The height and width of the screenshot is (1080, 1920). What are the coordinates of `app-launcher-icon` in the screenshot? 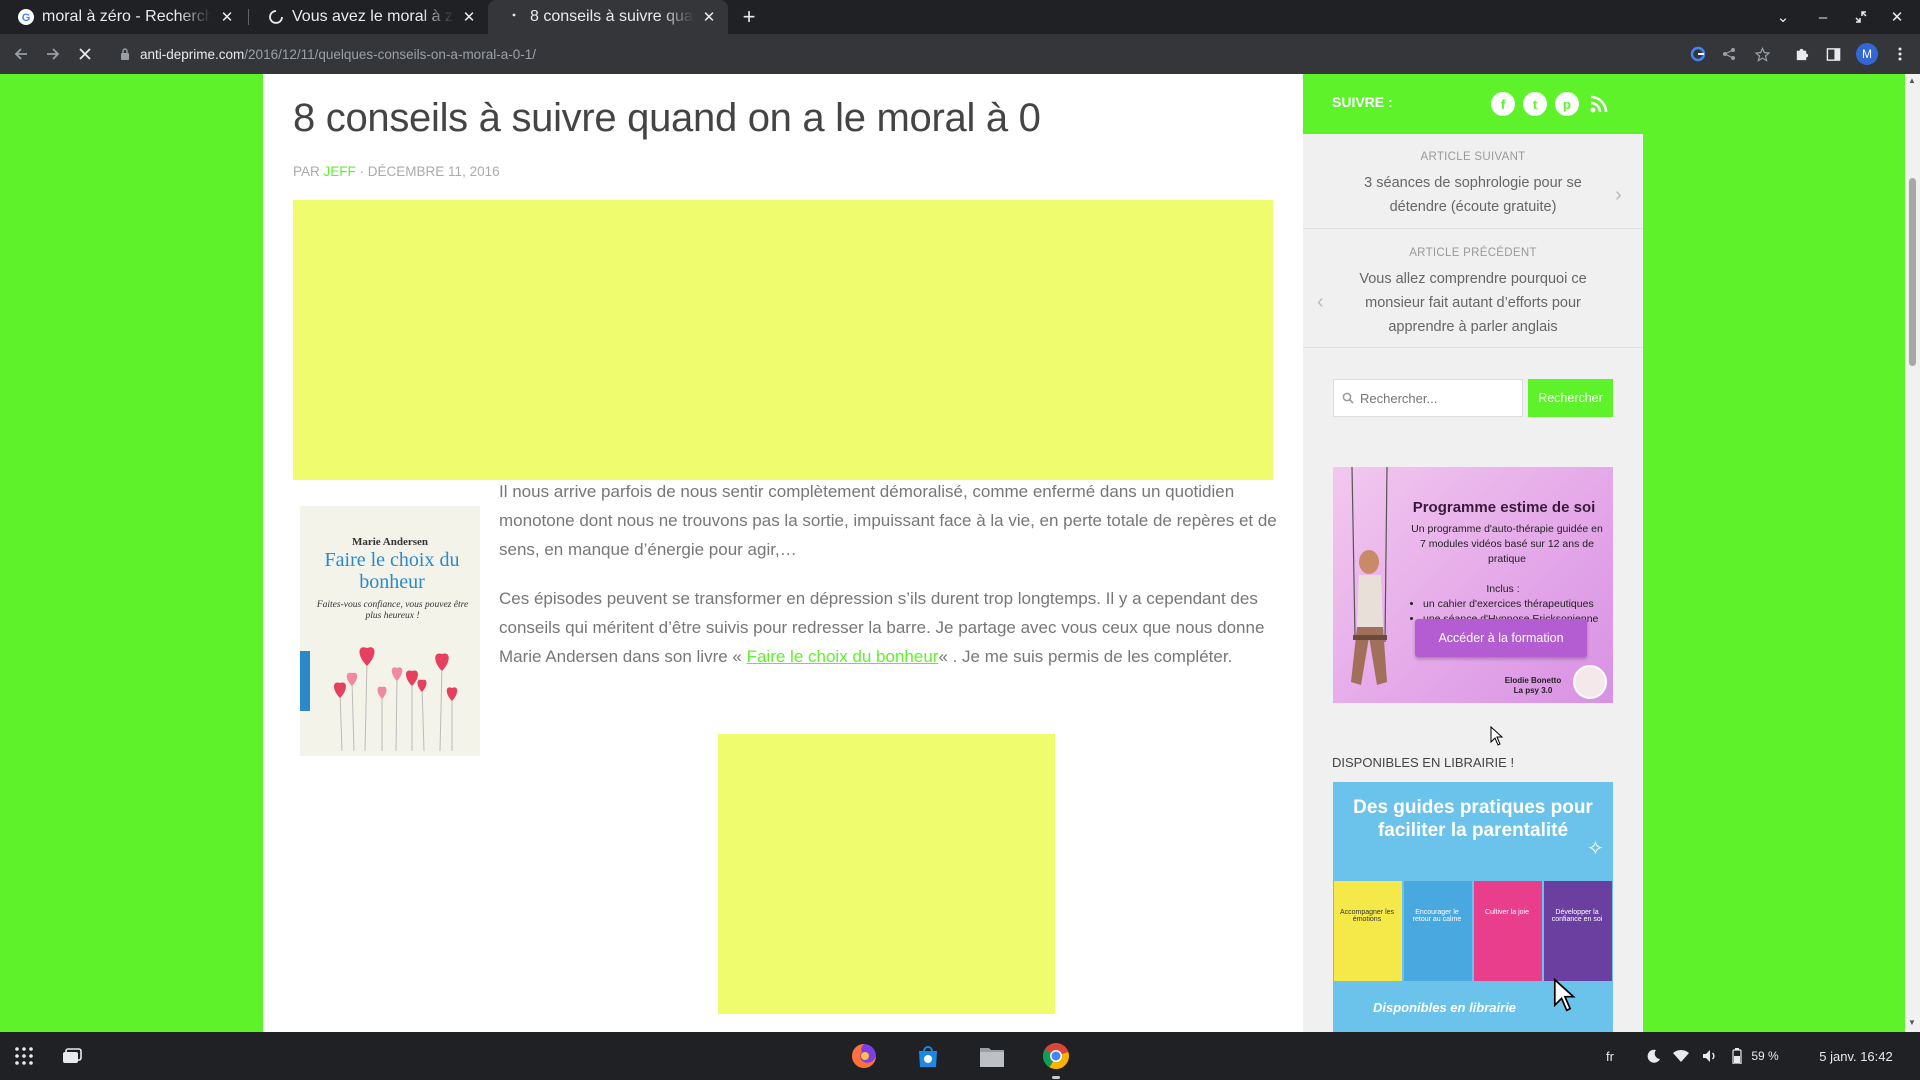 It's located at (24, 1056).